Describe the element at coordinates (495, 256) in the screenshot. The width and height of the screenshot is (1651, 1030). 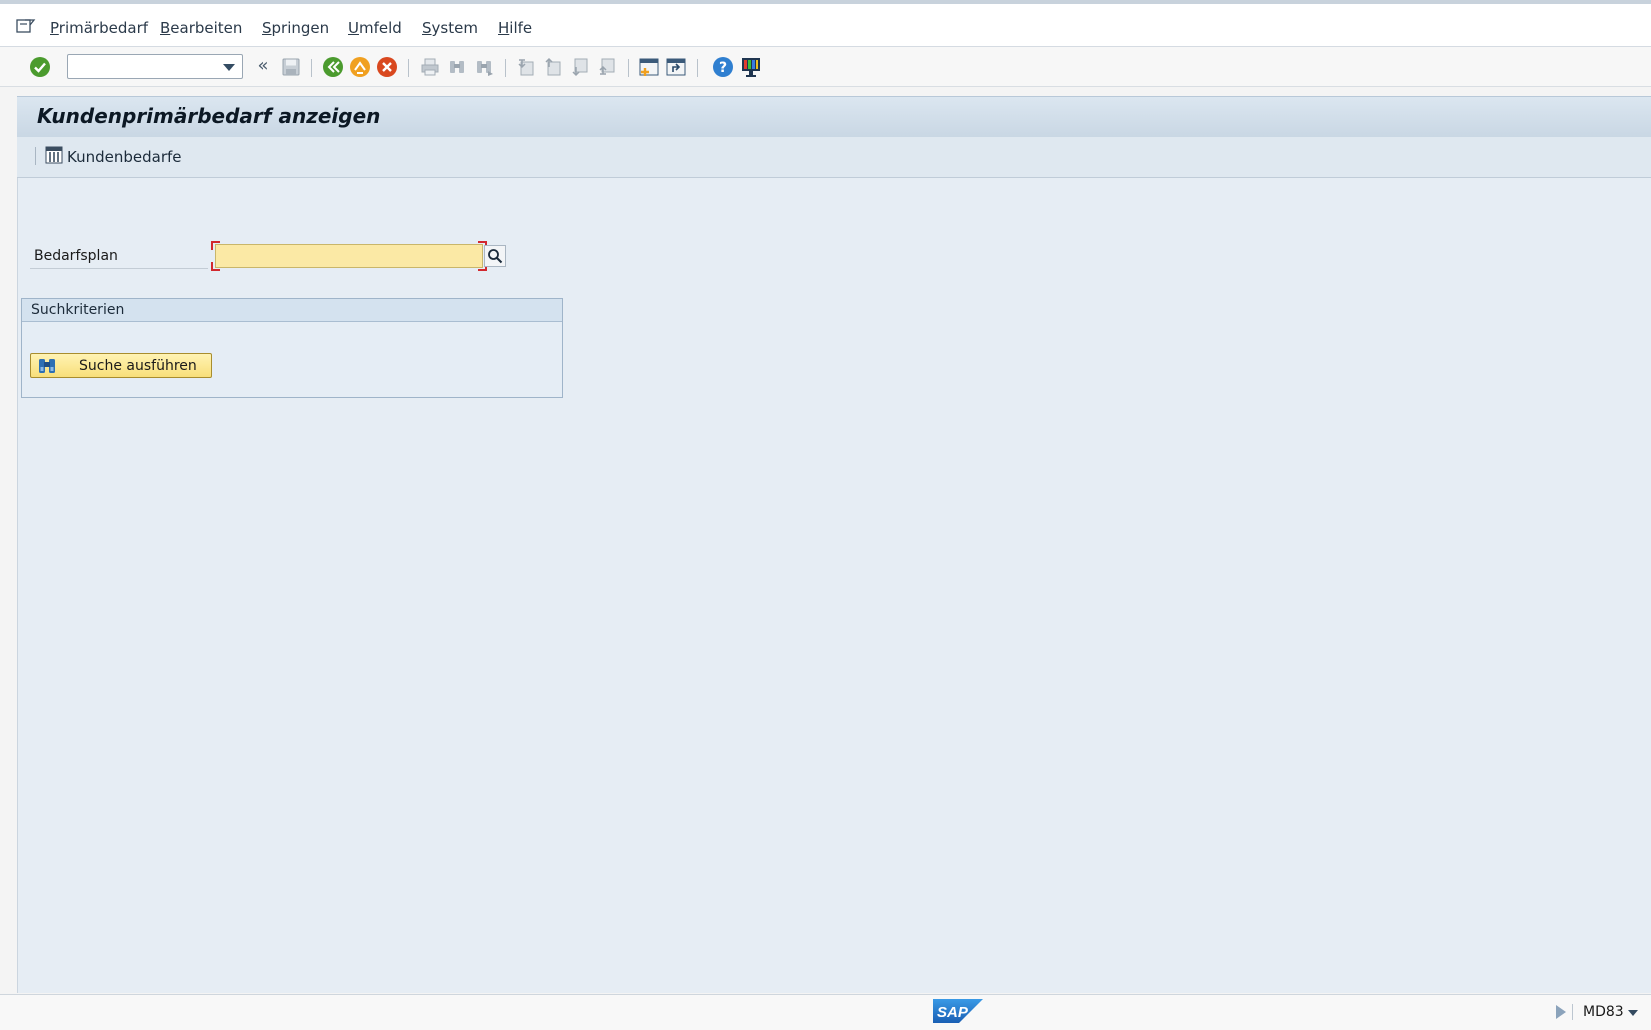
I see `value-help-search-icon` at that location.